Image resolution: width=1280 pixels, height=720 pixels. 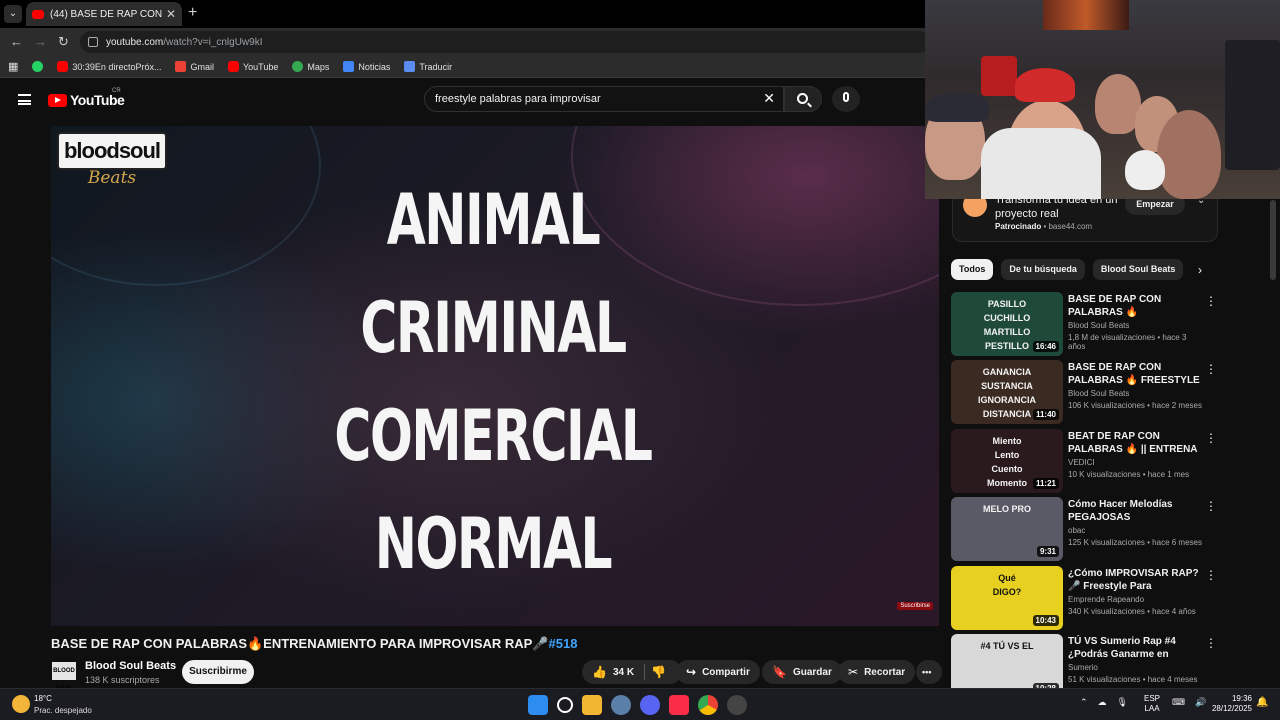 What do you see at coordinates (40, 41) in the screenshot?
I see `forward-arrow-icon: →` at bounding box center [40, 41].